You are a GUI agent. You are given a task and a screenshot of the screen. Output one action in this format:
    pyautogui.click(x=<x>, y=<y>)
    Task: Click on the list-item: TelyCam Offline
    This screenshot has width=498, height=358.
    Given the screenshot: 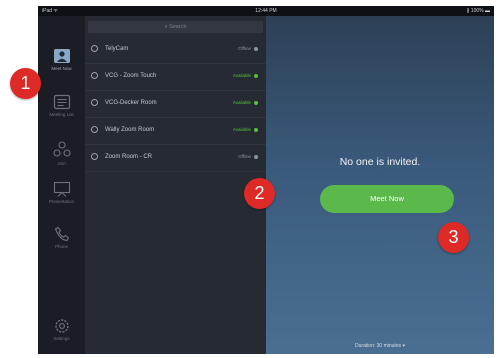 What is the action you would take?
    pyautogui.click(x=175, y=50)
    